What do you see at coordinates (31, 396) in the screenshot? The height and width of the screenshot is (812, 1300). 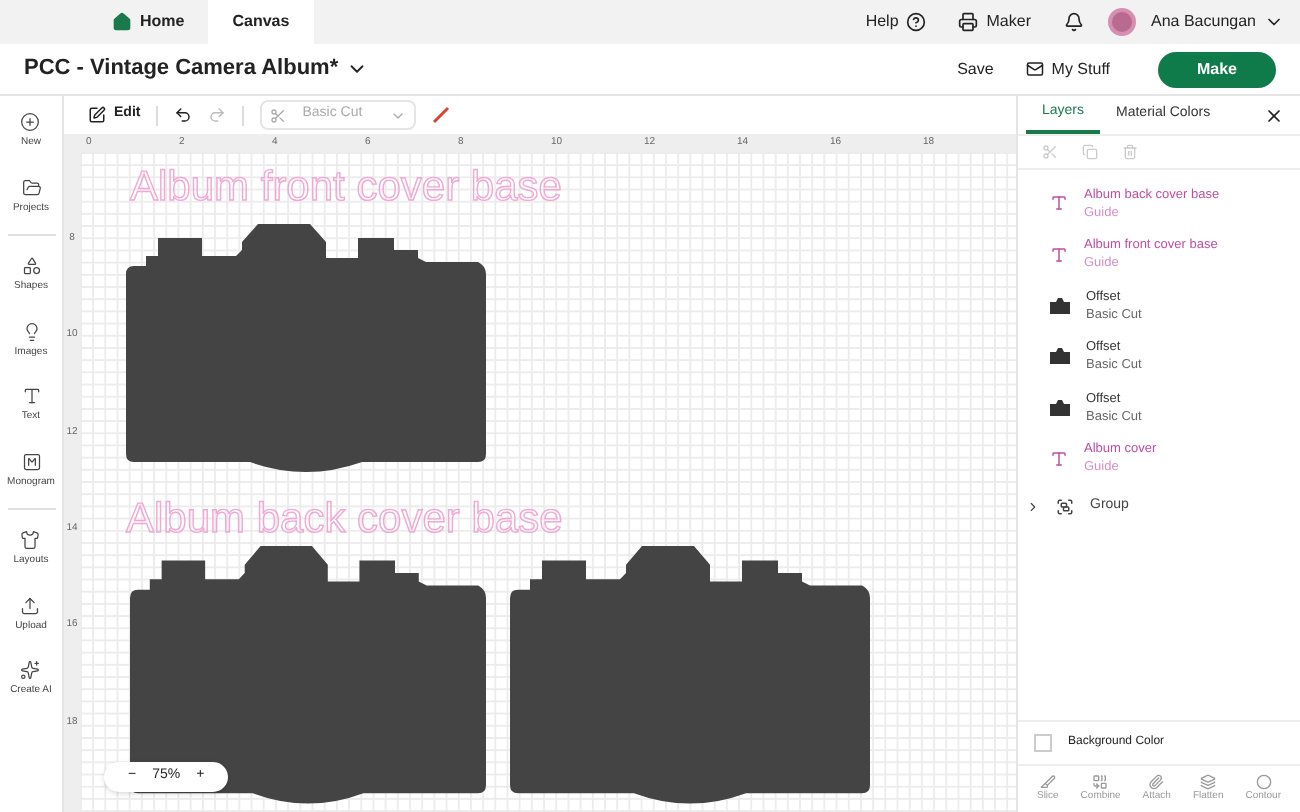 I see `text-icon` at bounding box center [31, 396].